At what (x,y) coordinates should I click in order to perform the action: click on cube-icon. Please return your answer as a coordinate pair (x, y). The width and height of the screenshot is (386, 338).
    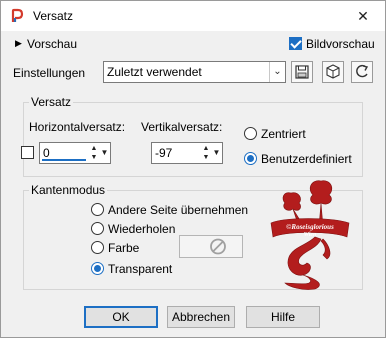
    Looking at the image, I should click on (333, 71).